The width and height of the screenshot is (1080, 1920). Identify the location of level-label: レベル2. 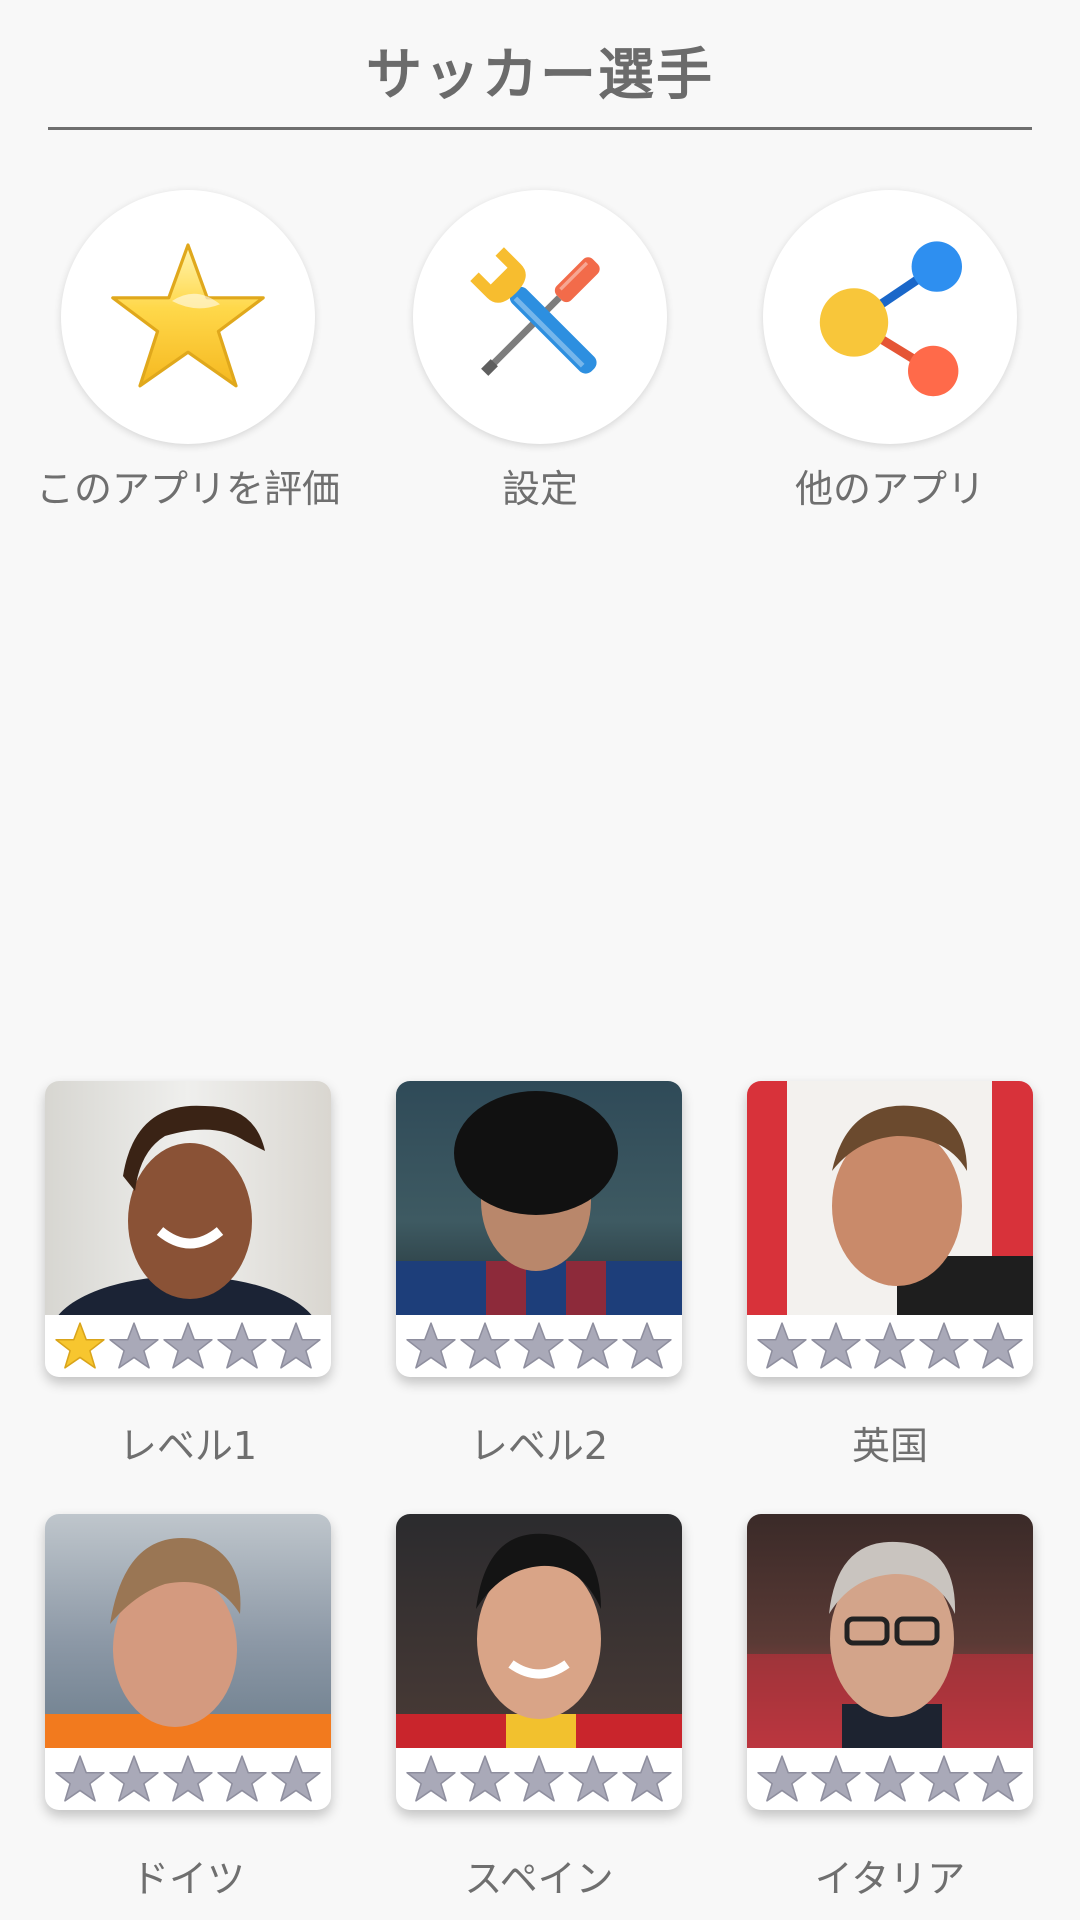
(539, 1446).